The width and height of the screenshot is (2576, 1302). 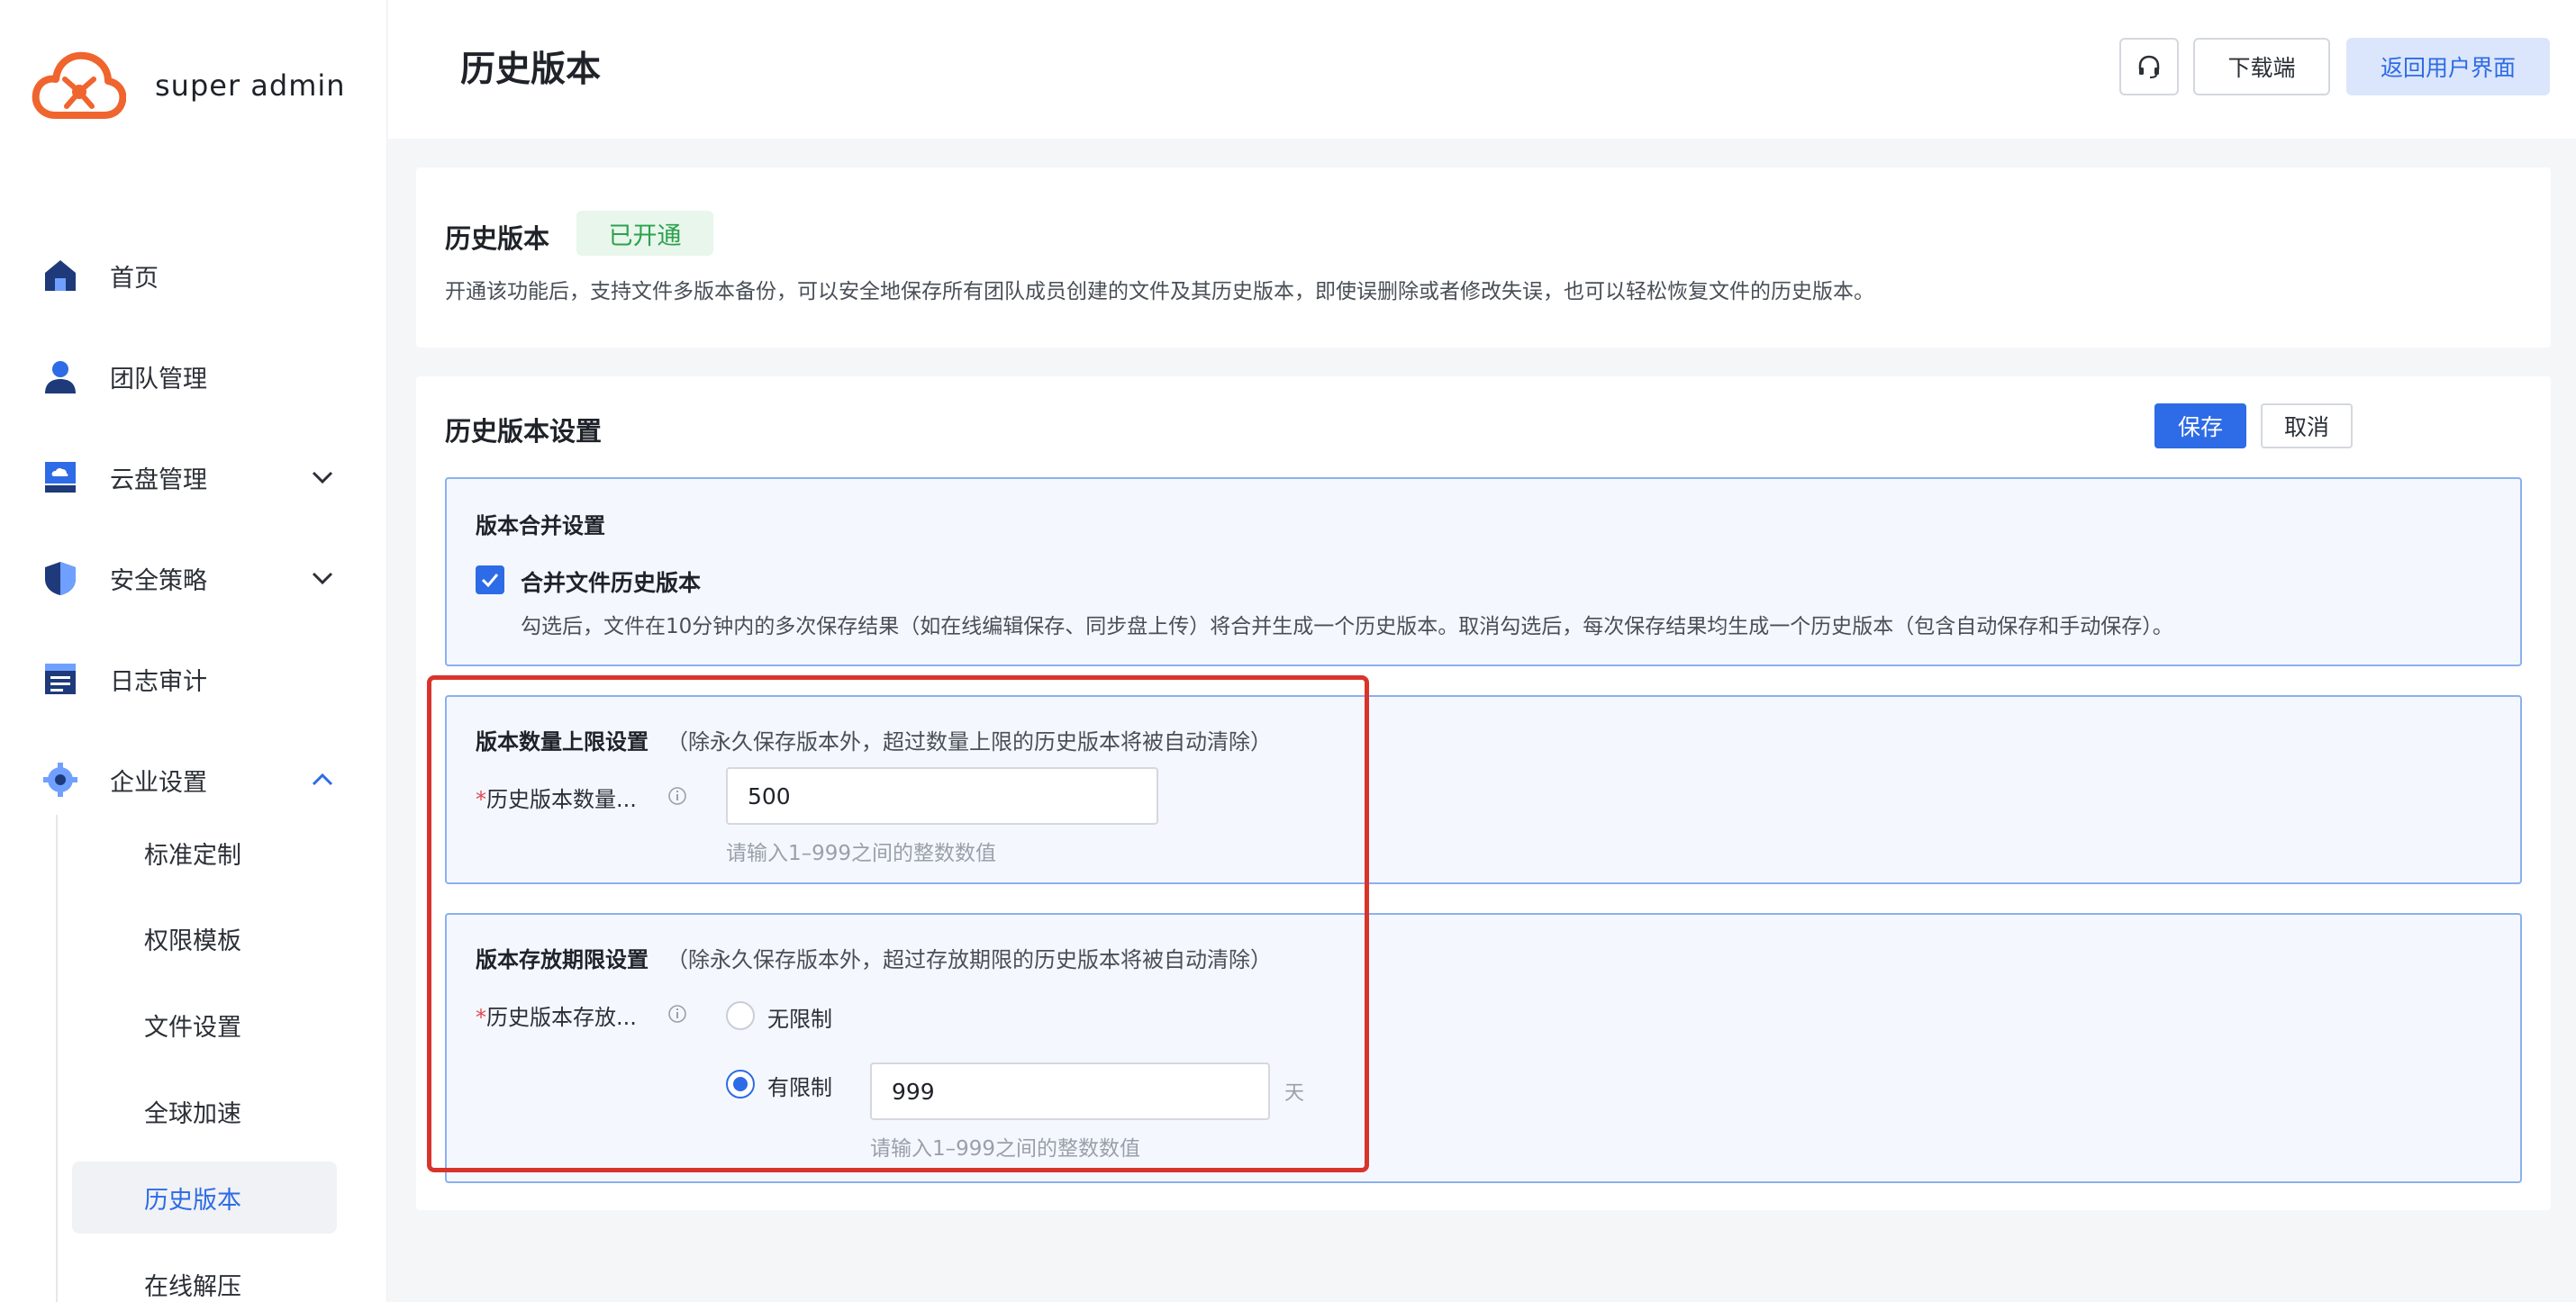 I want to click on sidebar-item-label: 团队管理, so click(x=158, y=379).